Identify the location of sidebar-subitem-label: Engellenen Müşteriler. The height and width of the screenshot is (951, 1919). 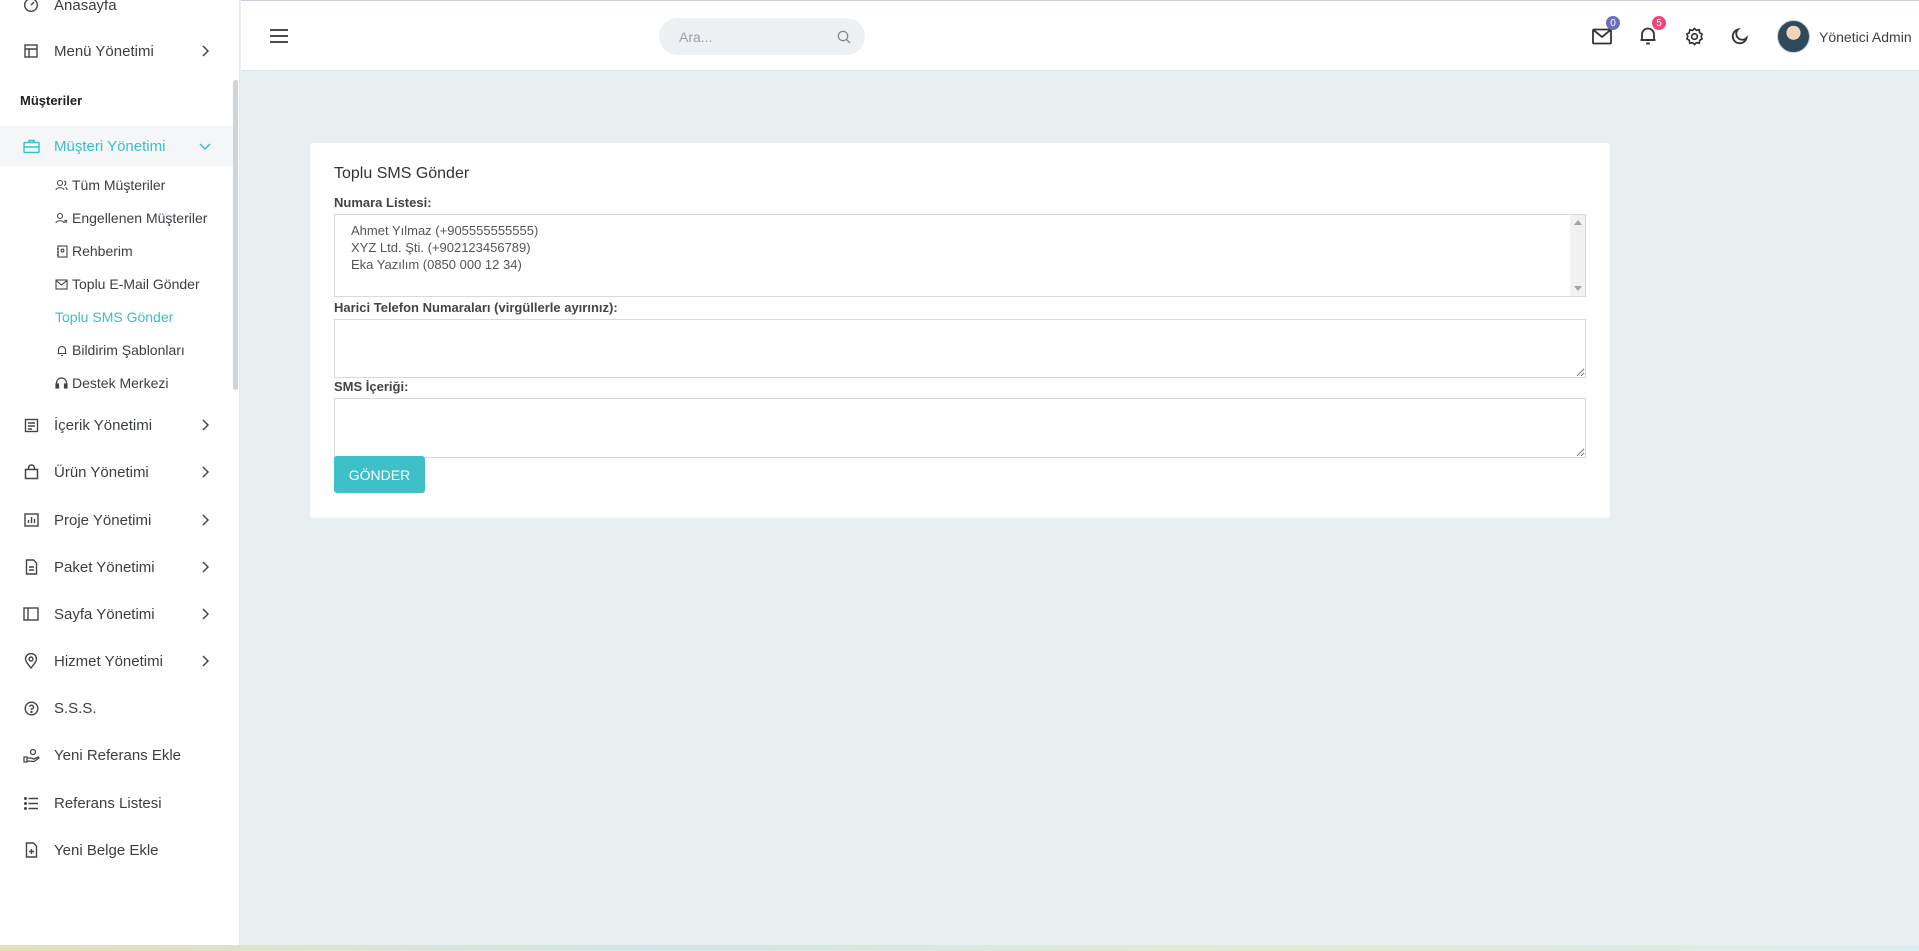
(140, 218).